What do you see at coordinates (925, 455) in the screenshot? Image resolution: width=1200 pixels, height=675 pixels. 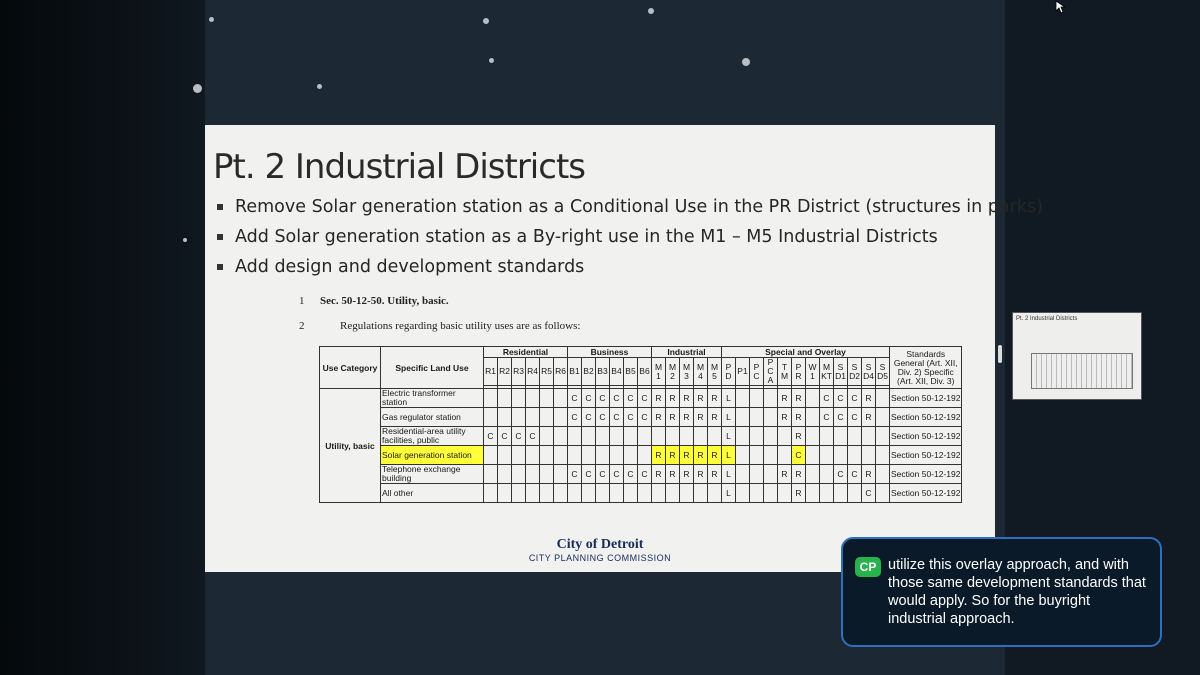 I see `standard-cell: Section 50-12-192` at bounding box center [925, 455].